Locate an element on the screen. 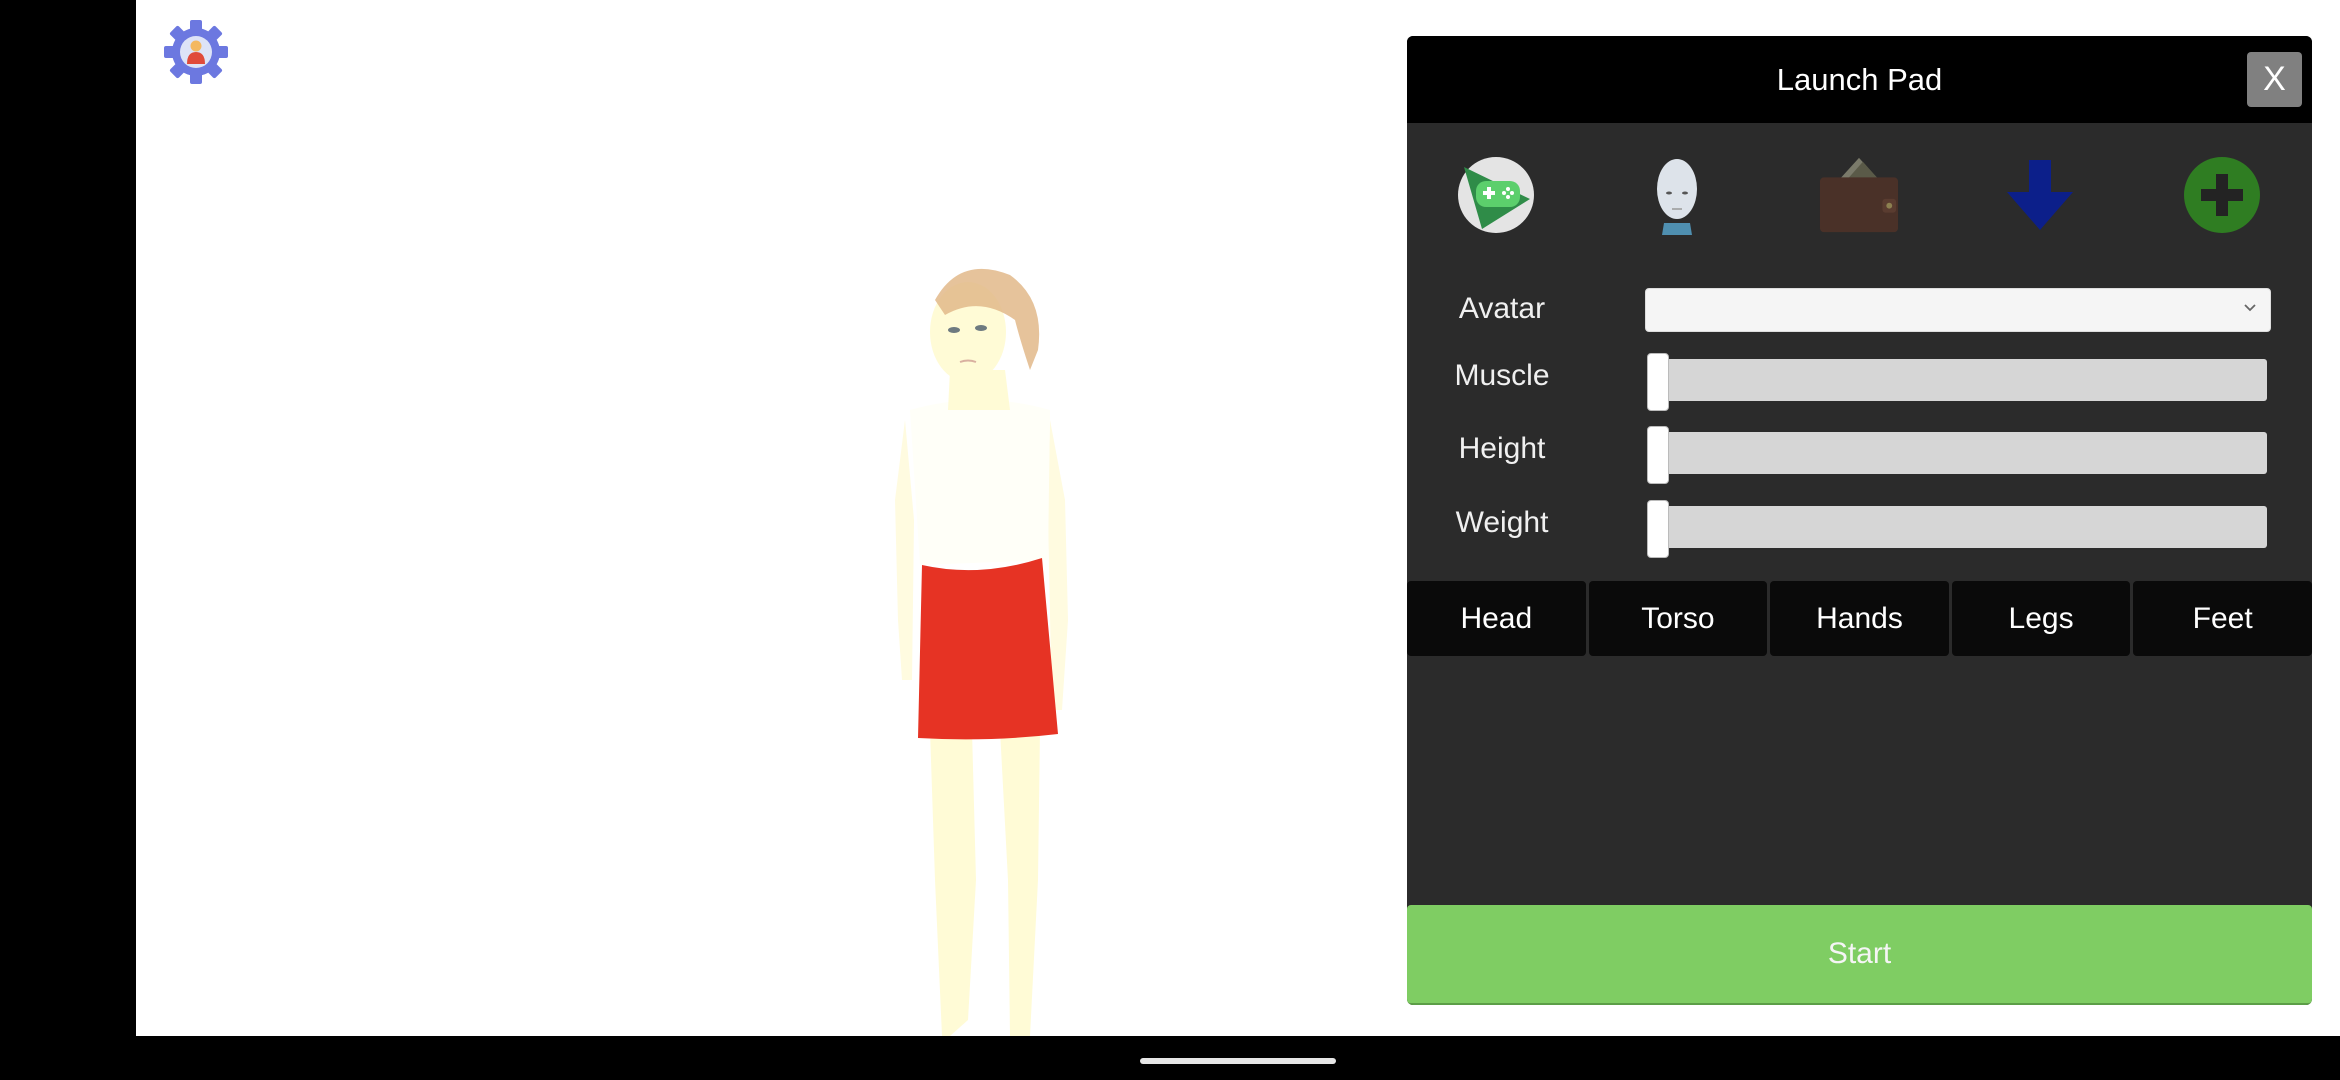  games-button is located at coordinates (1496, 195).